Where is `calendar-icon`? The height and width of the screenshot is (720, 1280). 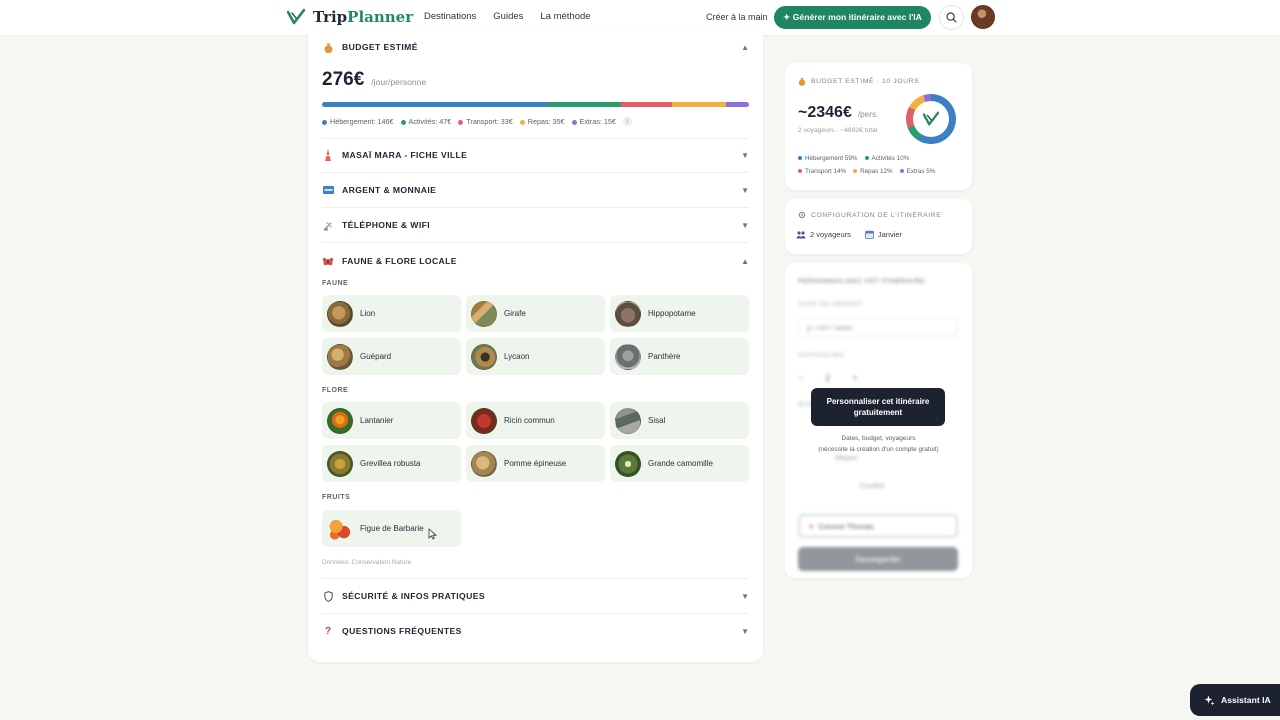
calendar-icon is located at coordinates (869, 234).